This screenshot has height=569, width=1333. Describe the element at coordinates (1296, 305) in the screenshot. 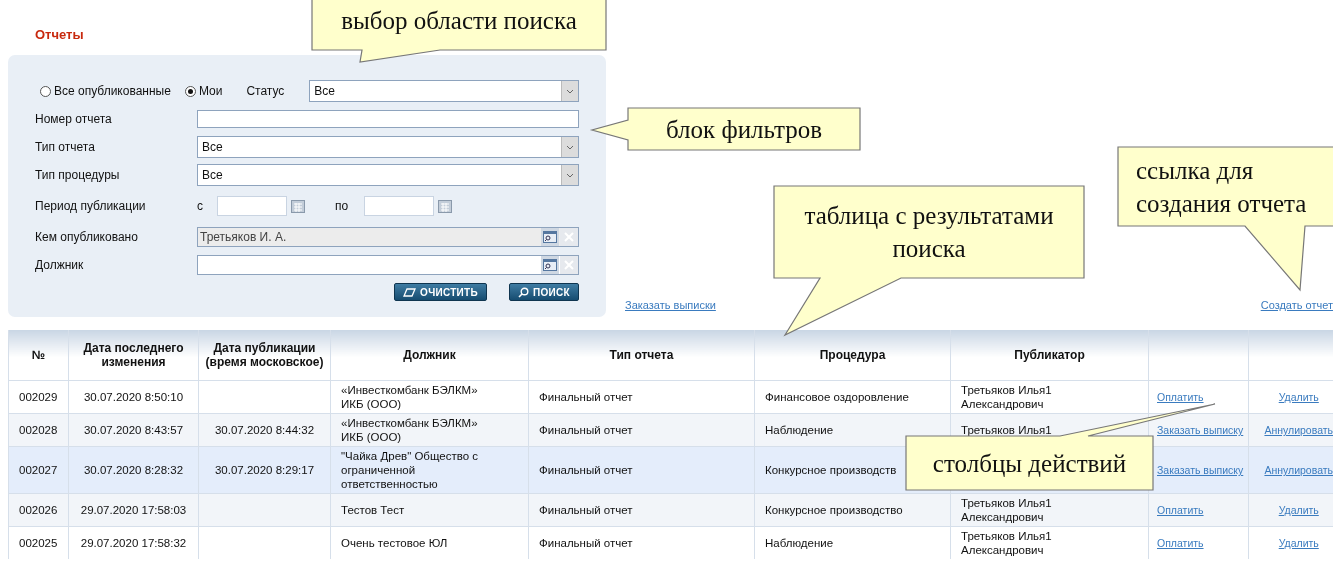

I see `link: Создать отчет` at that location.